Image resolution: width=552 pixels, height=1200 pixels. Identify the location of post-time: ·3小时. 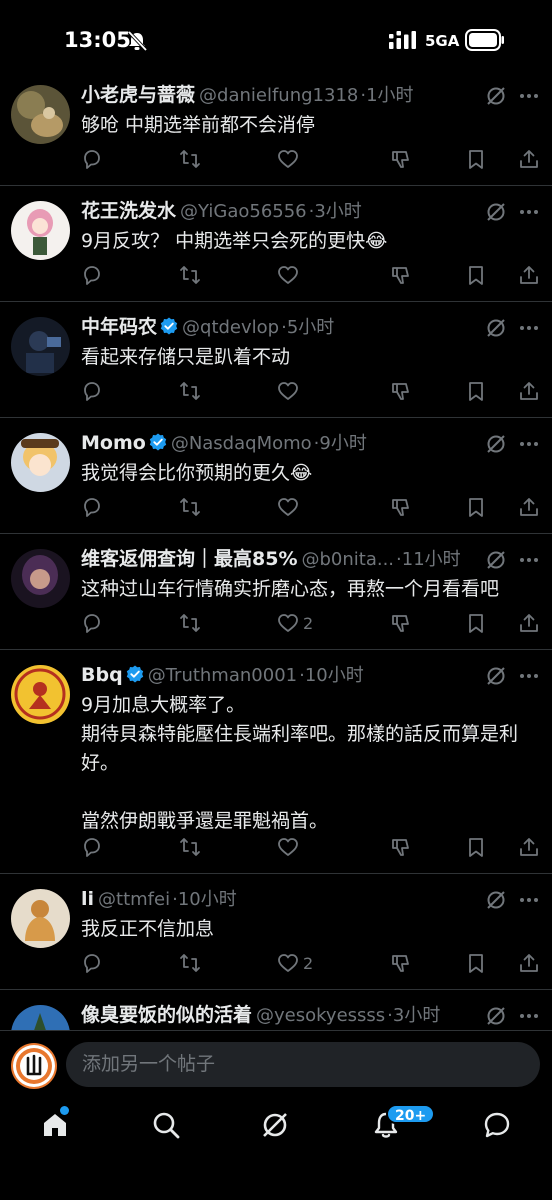
(335, 211).